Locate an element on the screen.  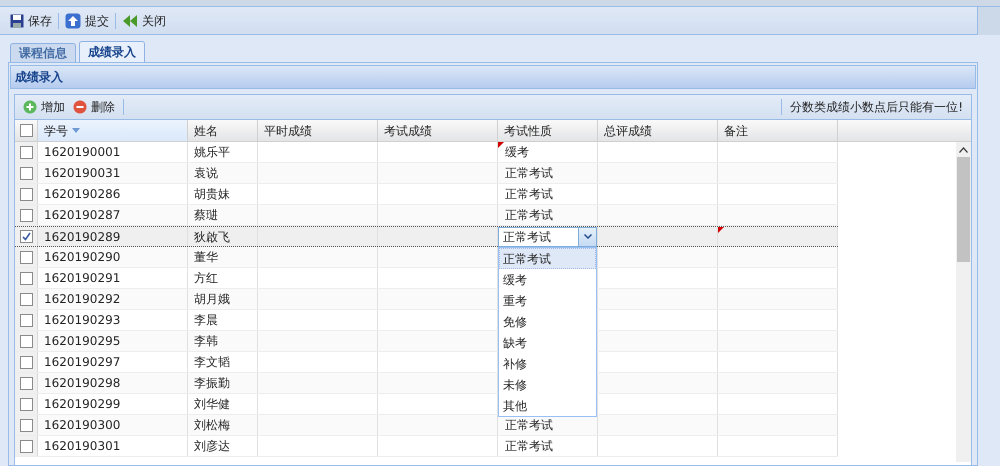
tab: 课程信息 is located at coordinates (43, 52).